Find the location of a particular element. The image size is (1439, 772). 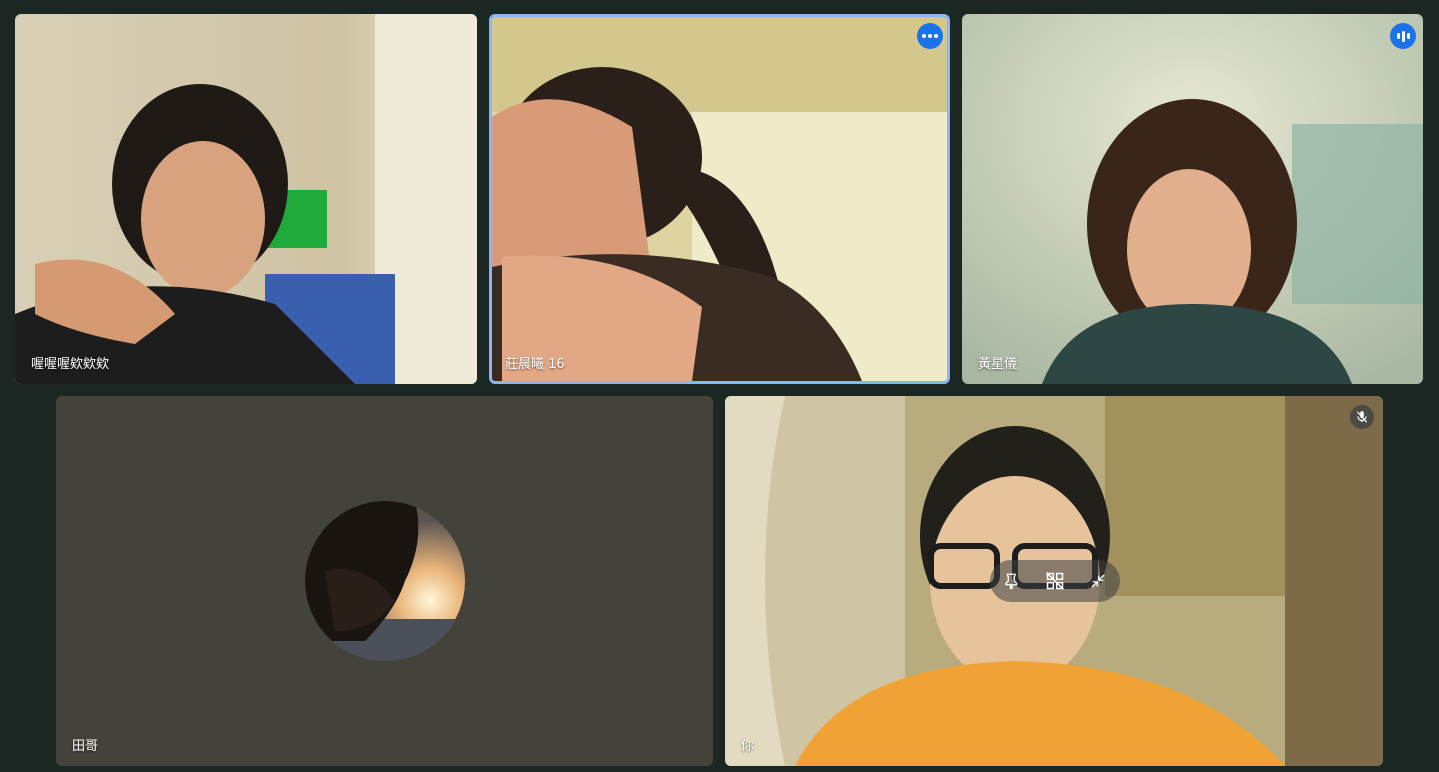

participant-name: 田哥 is located at coordinates (85, 746).